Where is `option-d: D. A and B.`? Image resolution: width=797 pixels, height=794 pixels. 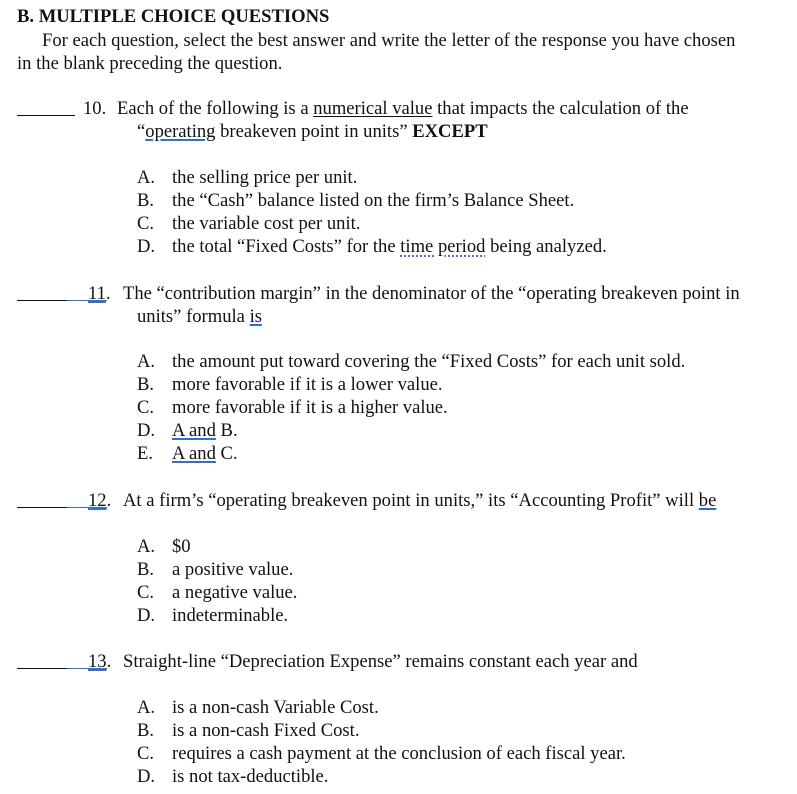
option-d: D. A and B. is located at coordinates (187, 430).